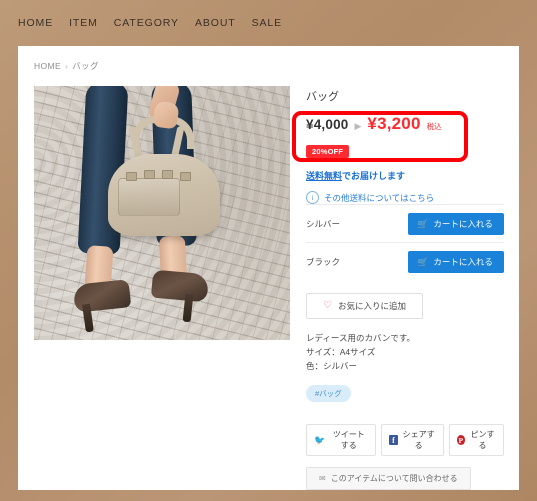 The height and width of the screenshot is (501, 537). I want to click on share-pinterest-label: ピンする, so click(482, 440).